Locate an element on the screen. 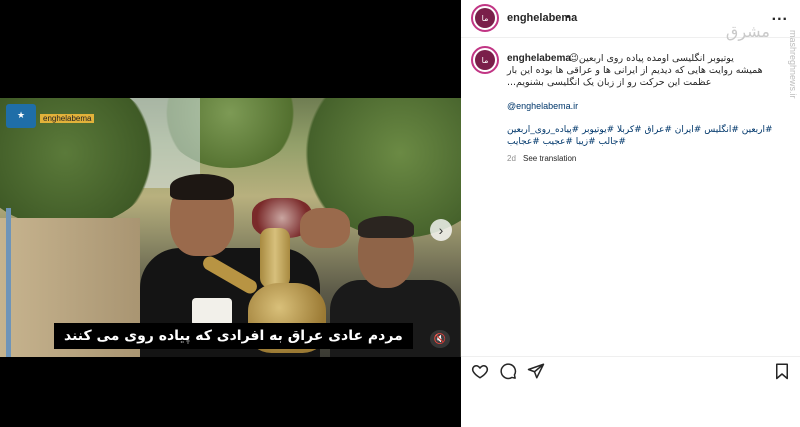  next-slide-button: › is located at coordinates (441, 230).